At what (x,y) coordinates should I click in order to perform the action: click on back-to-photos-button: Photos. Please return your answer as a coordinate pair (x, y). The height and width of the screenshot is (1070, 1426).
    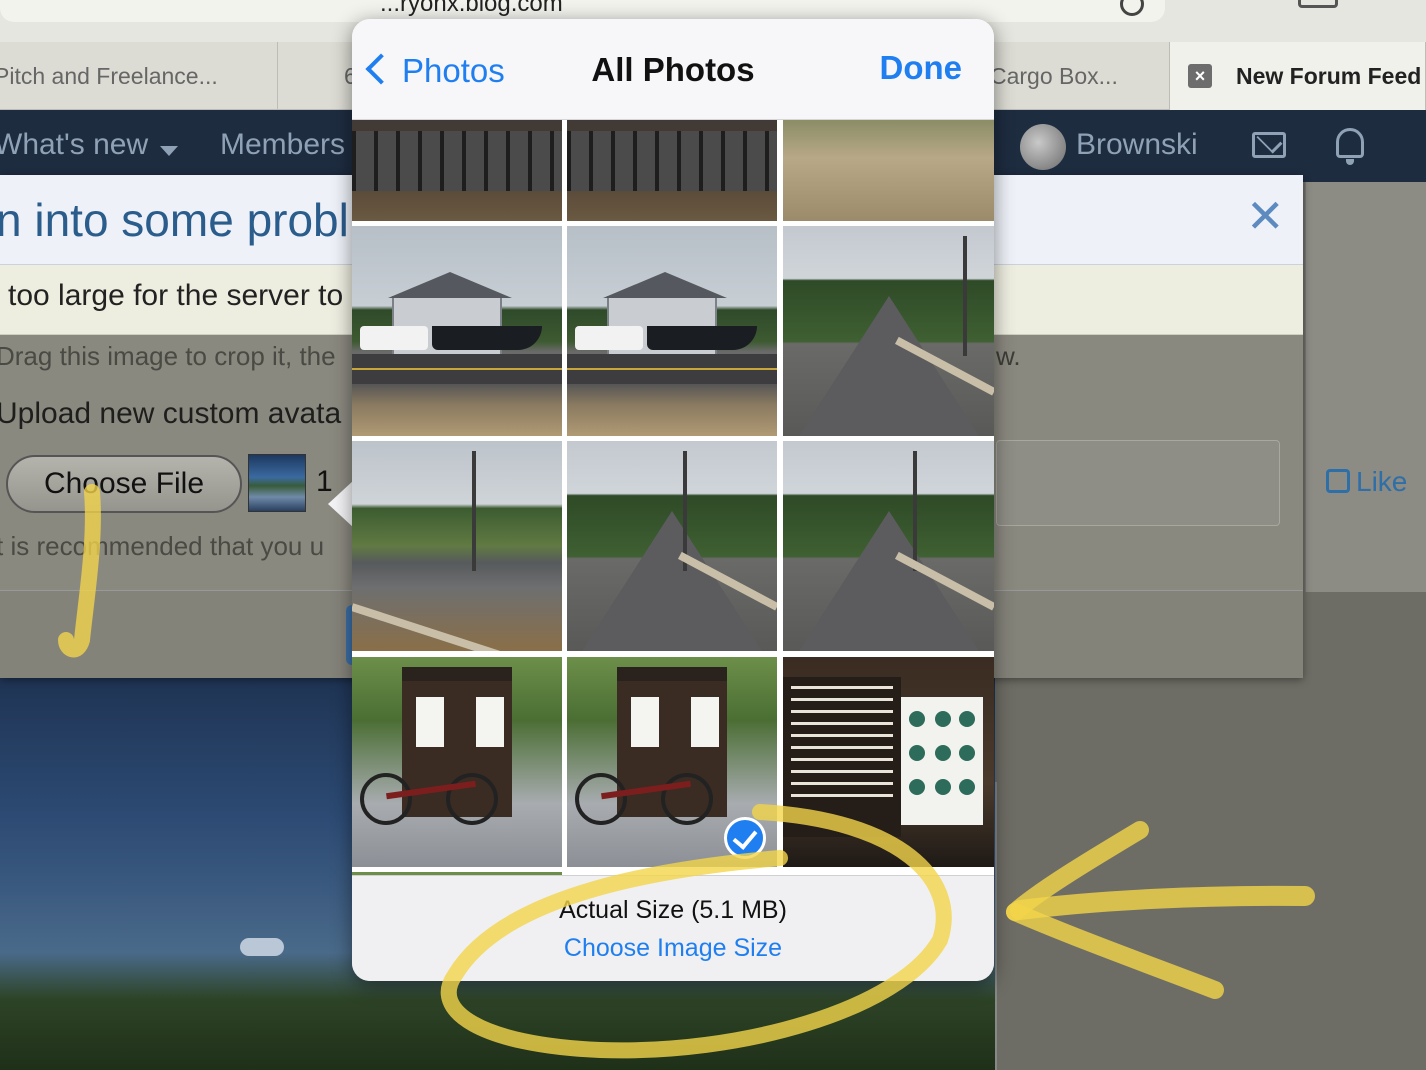
    Looking at the image, I should click on (435, 71).